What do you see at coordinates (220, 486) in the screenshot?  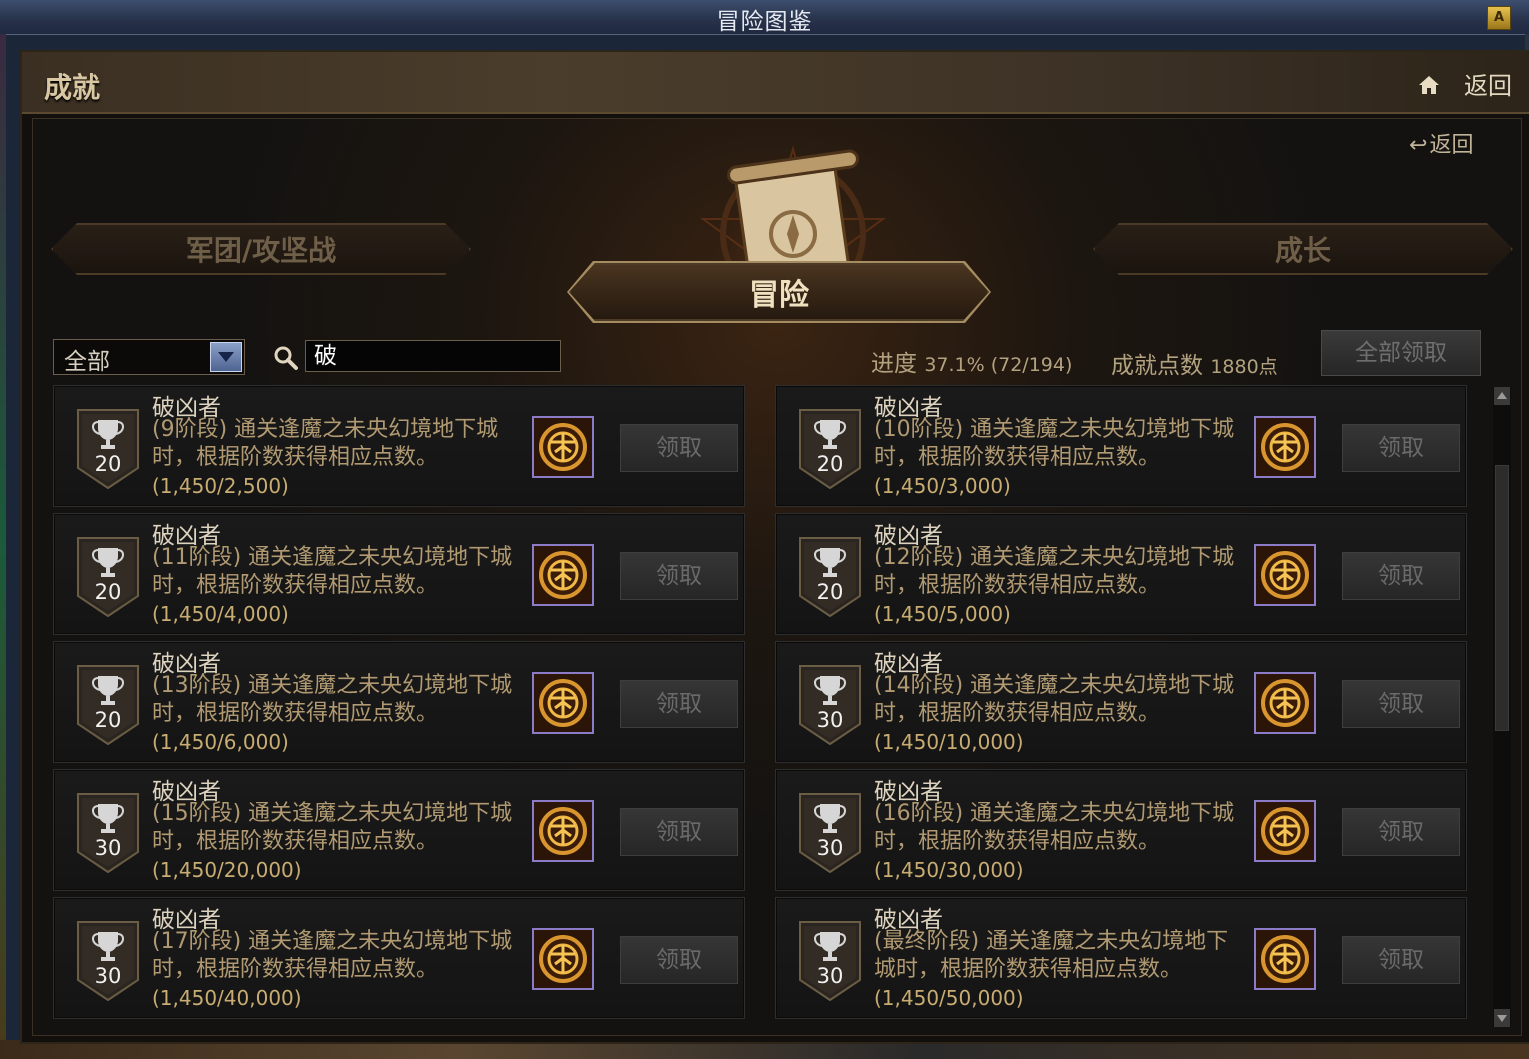 I see `achievement-progress: (1,450/2,500)` at bounding box center [220, 486].